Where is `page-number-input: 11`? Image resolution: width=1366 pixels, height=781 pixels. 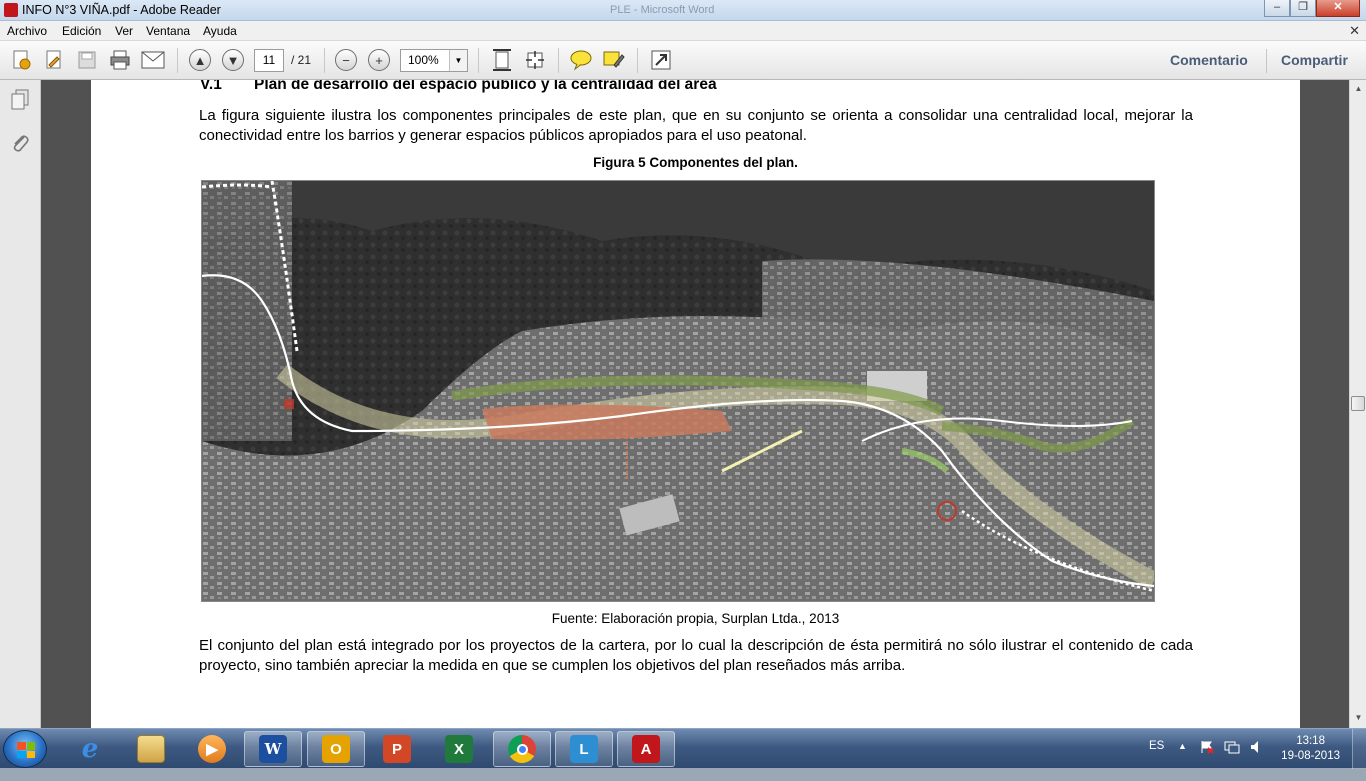 page-number-input: 11 is located at coordinates (269, 60).